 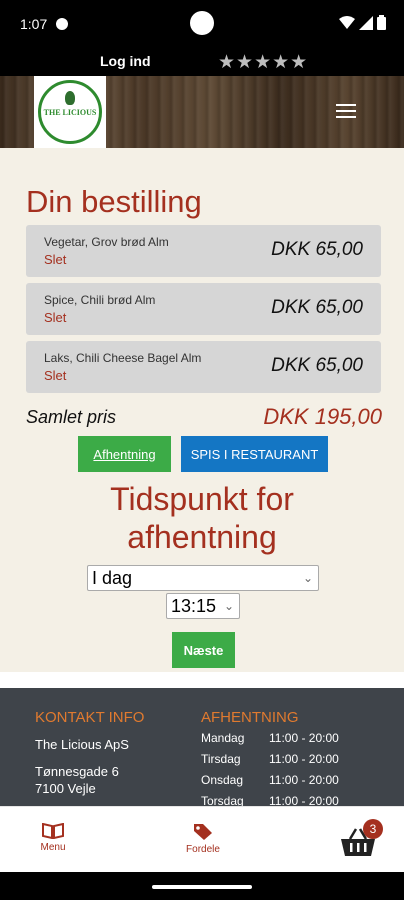 What do you see at coordinates (53, 847) in the screenshot?
I see `nav-menu-label: Menu` at bounding box center [53, 847].